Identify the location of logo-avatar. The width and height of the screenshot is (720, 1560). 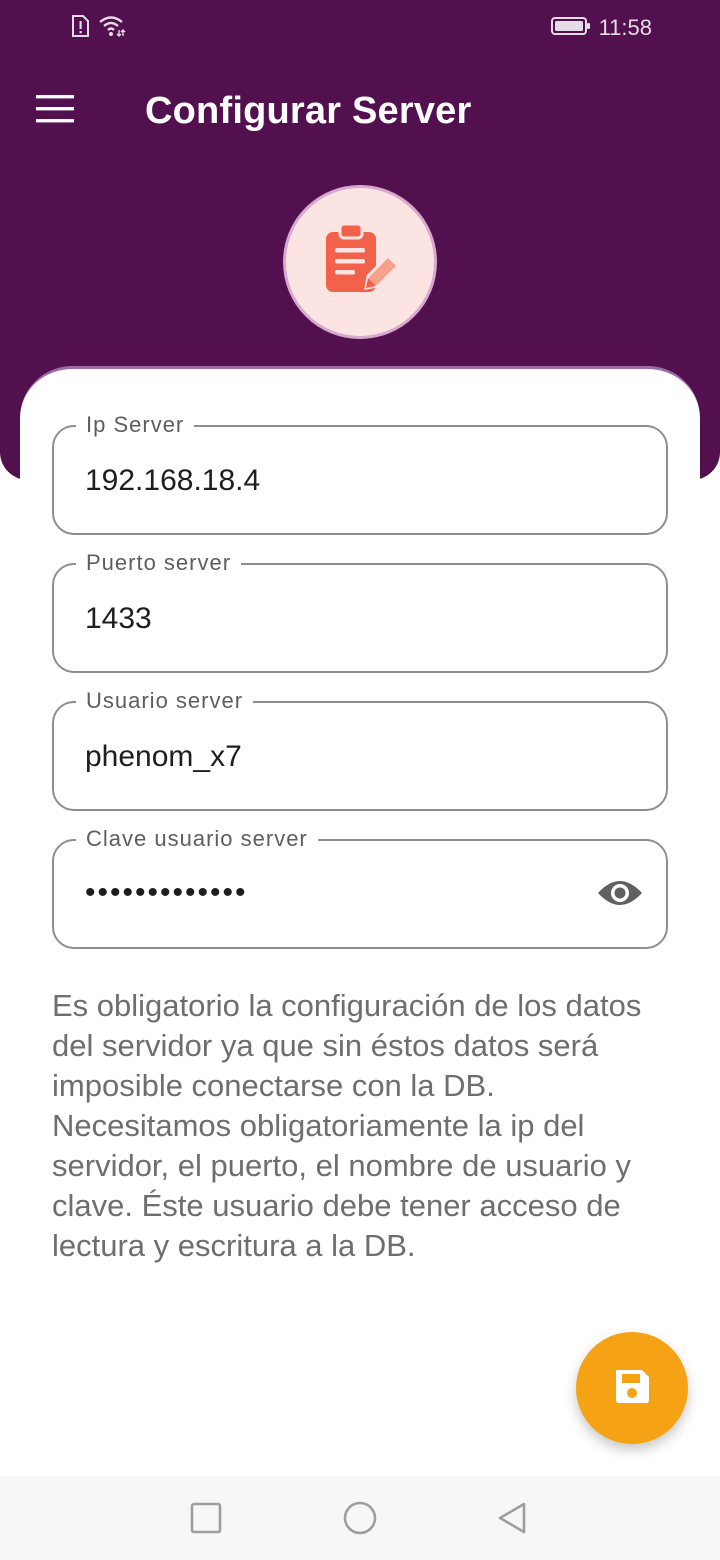
(360, 262).